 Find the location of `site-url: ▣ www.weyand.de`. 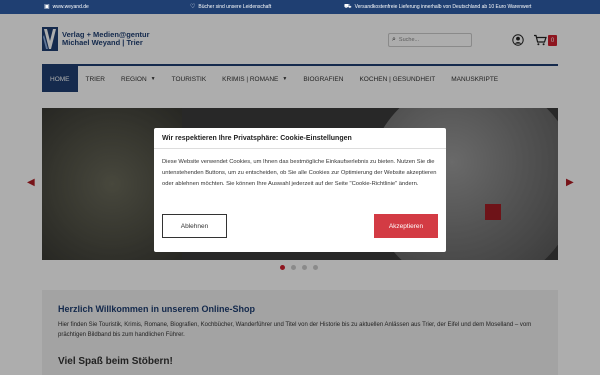

site-url: ▣ www.weyand.de is located at coordinates (66, 7).